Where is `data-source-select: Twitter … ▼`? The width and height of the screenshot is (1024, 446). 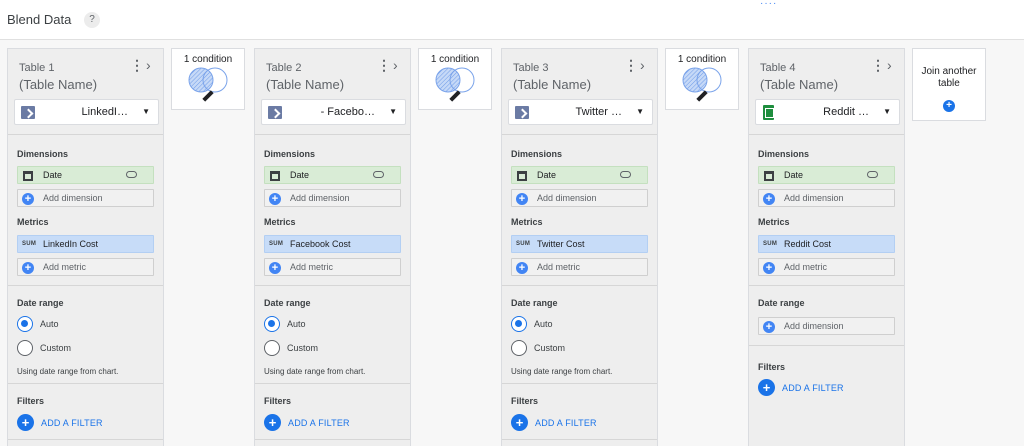 data-source-select: Twitter … ▼ is located at coordinates (580, 112).